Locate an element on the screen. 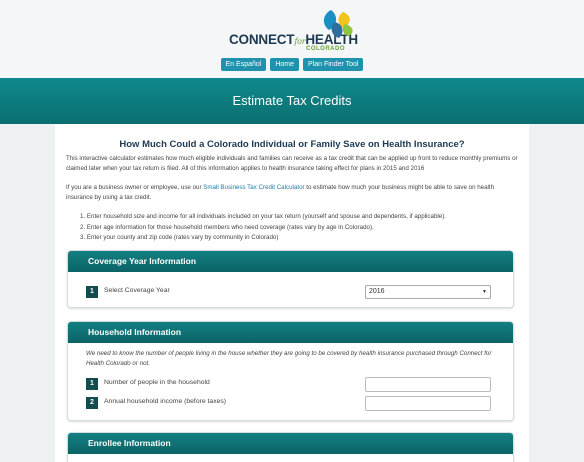  household-size-label: Number of people in the household is located at coordinates (157, 382).